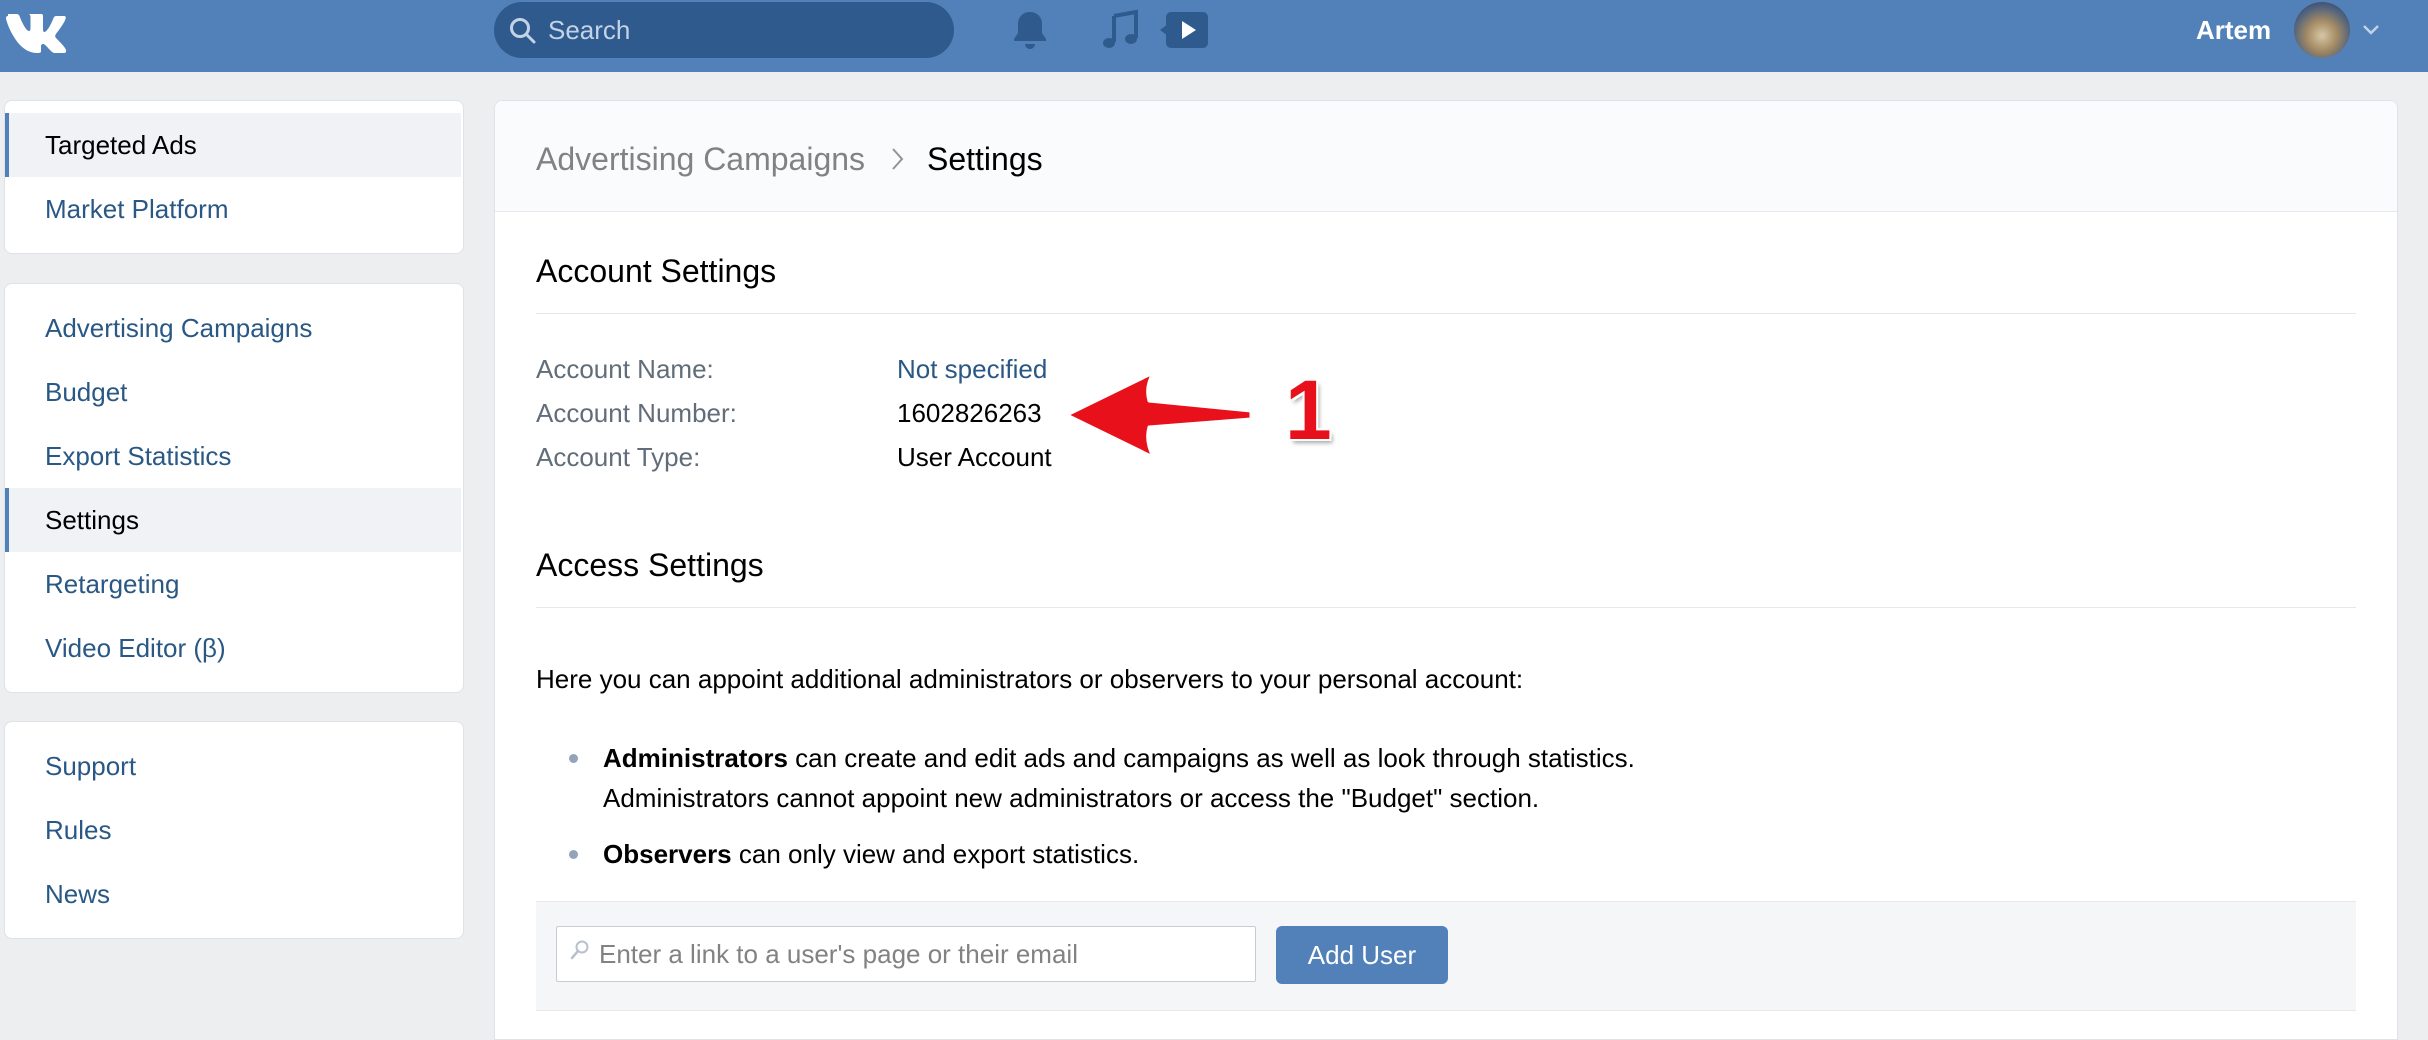 Image resolution: width=2428 pixels, height=1040 pixels. I want to click on breadcrumb: Advertising Campaigns Settings, so click(1446, 156).